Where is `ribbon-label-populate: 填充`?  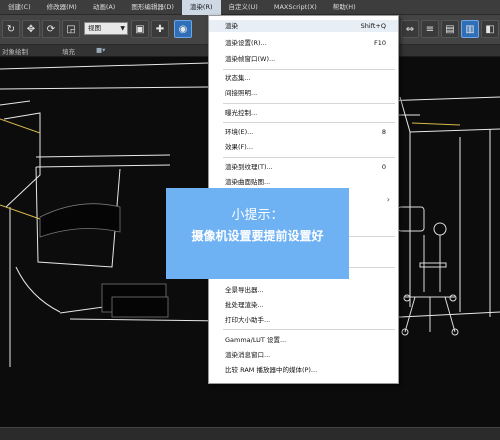
ribbon-label-populate: 填充 is located at coordinates (68, 51).